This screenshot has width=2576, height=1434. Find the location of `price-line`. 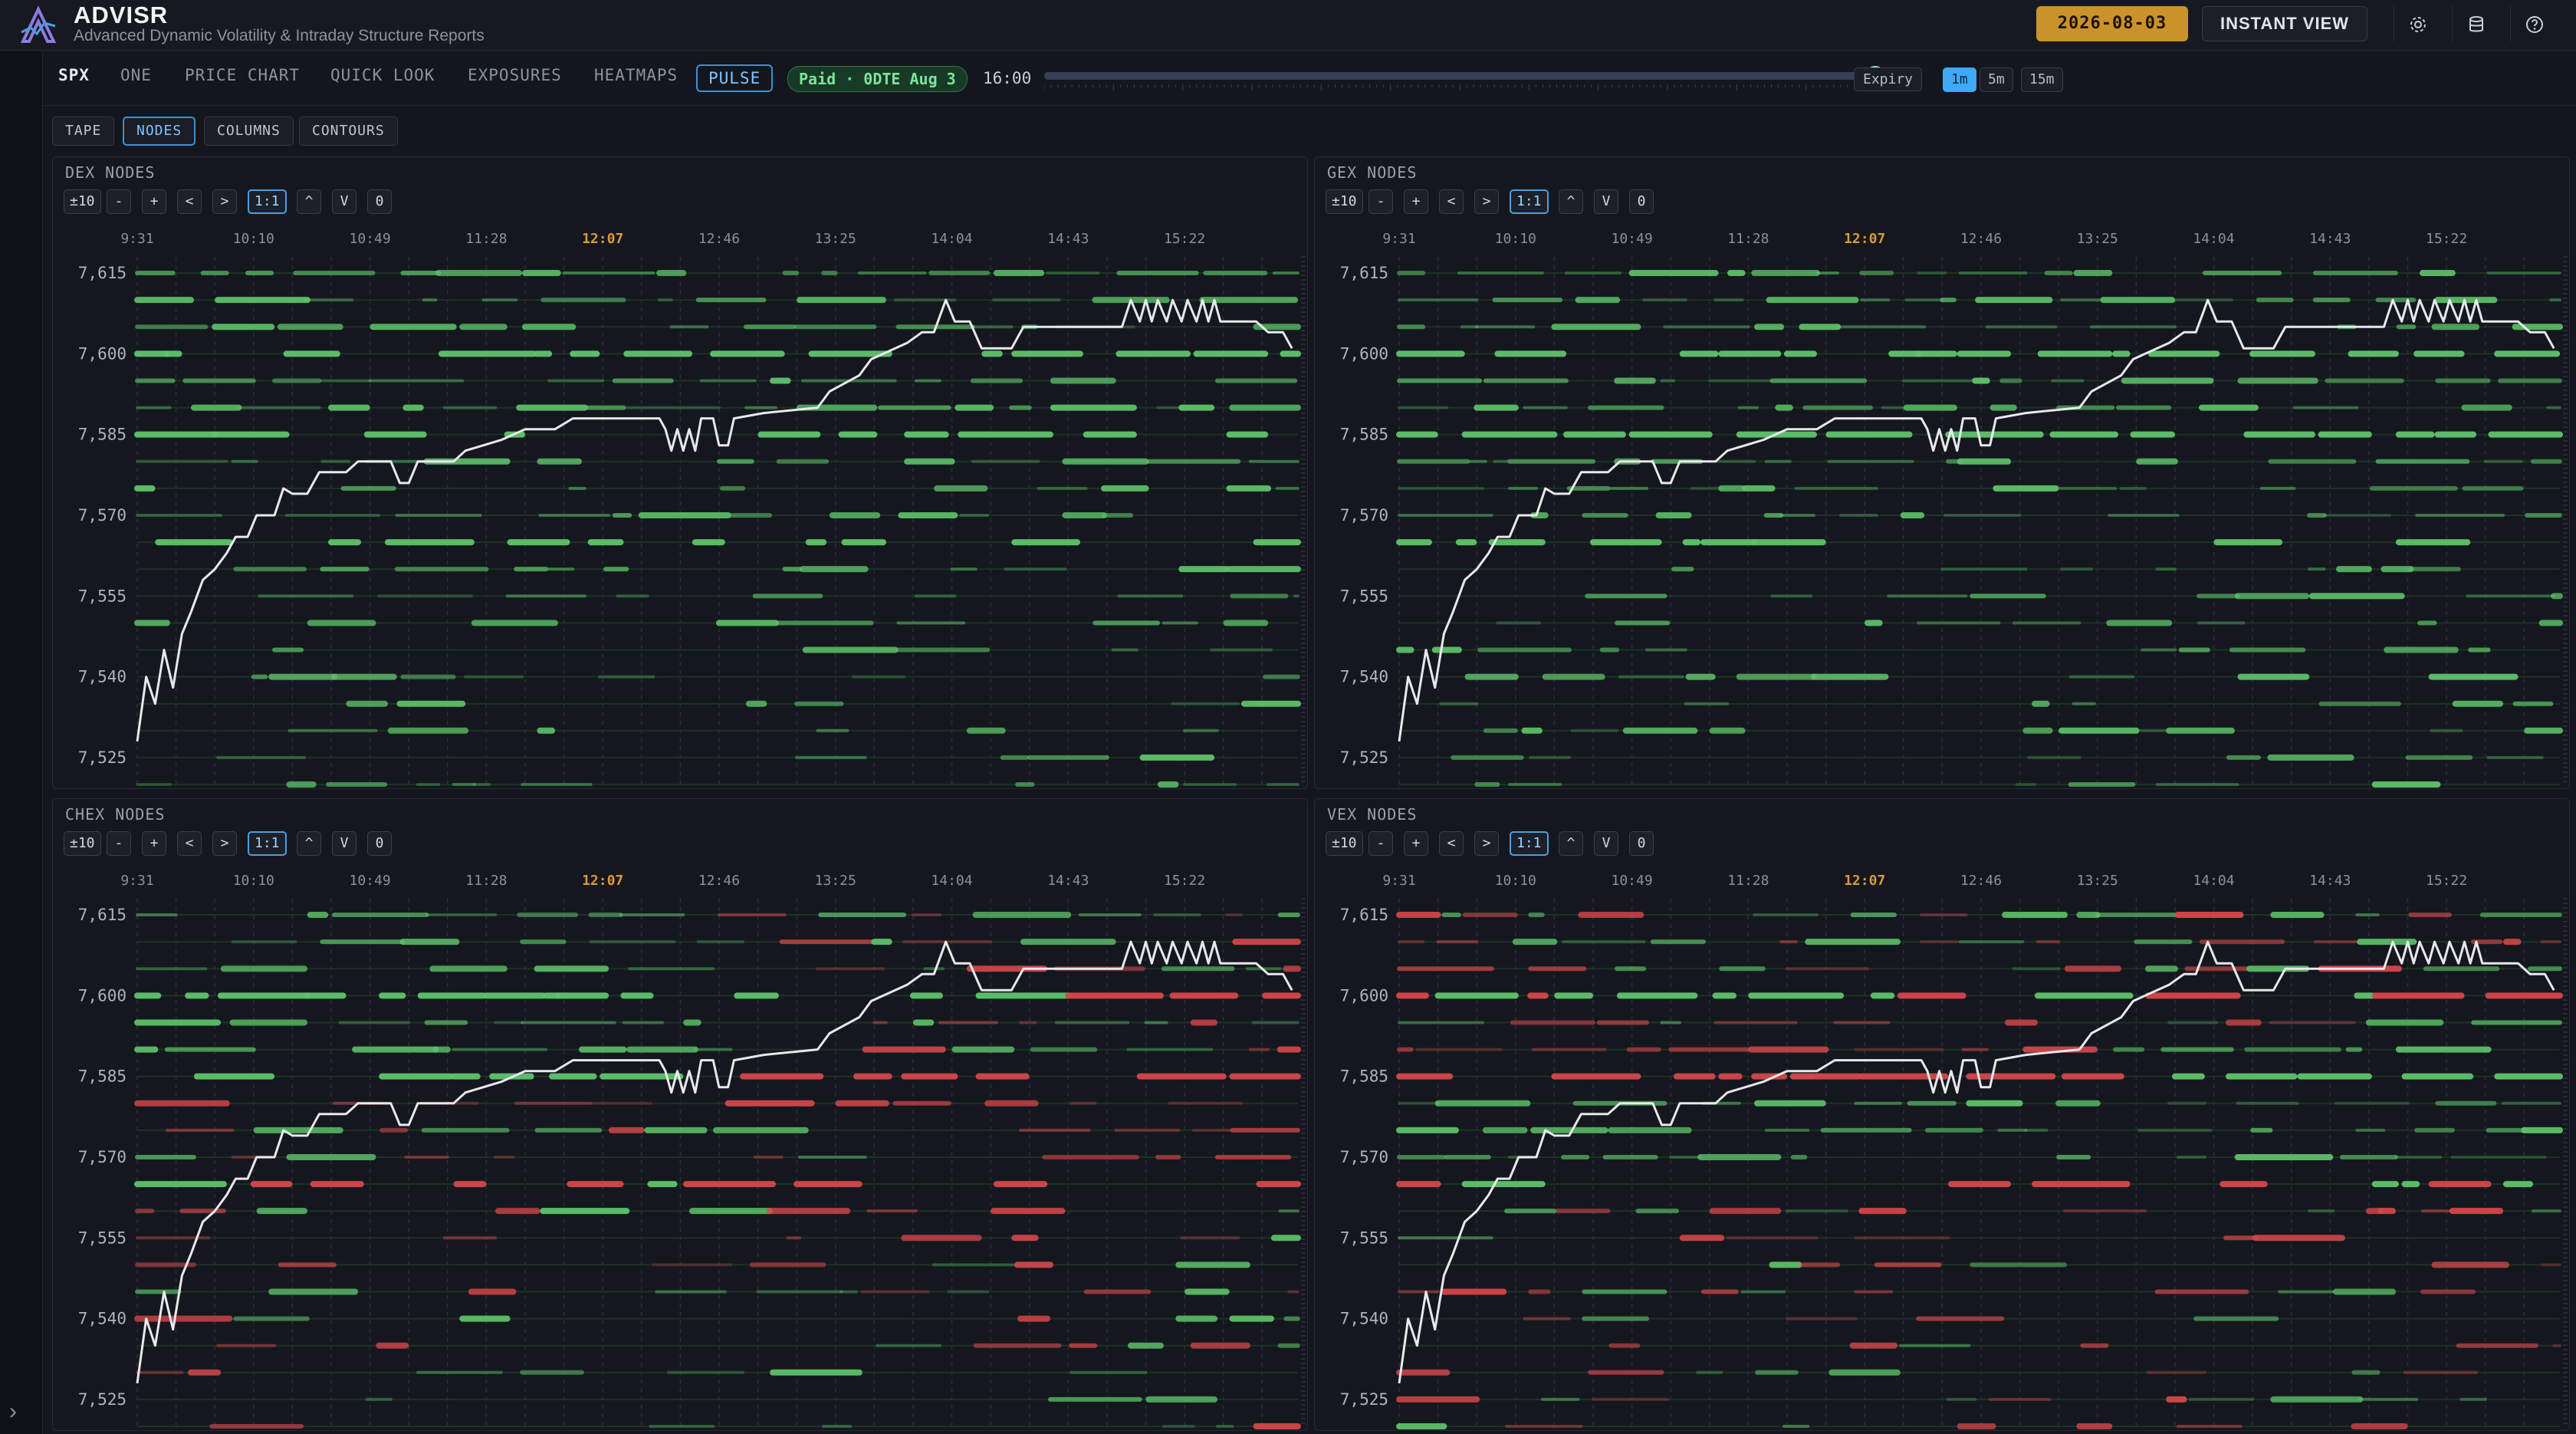

price-line is located at coordinates (715, 1162).